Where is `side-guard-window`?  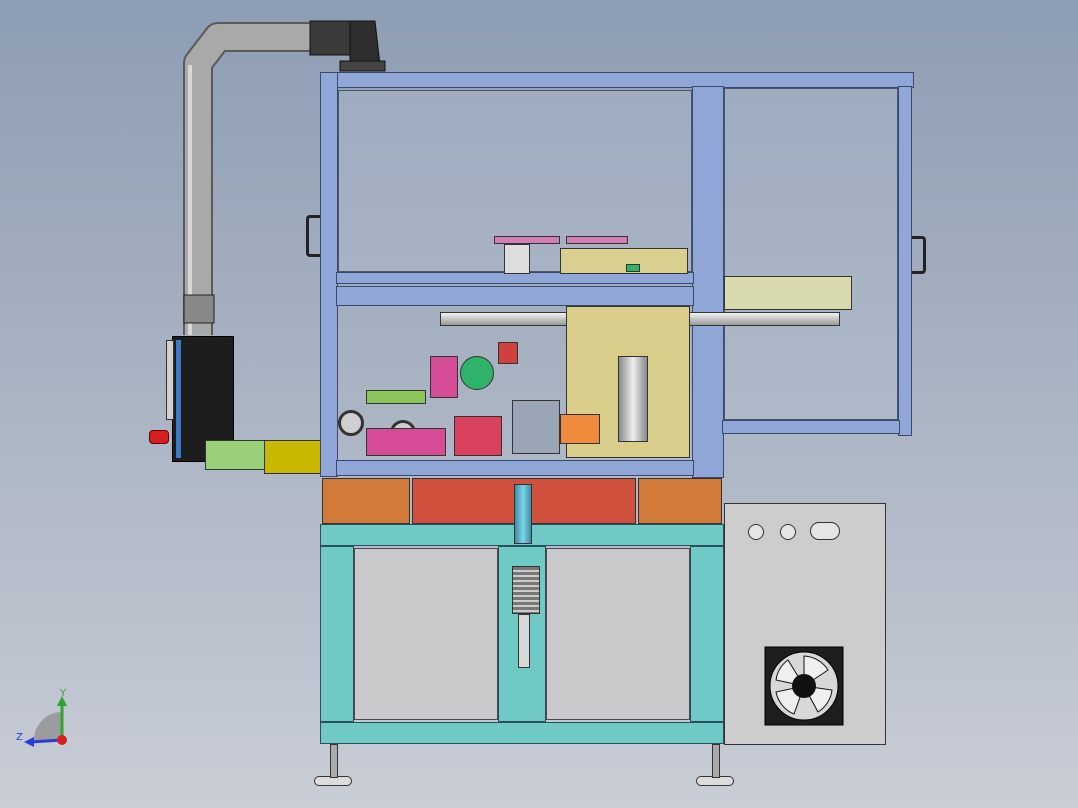
side-guard-window is located at coordinates (811, 254).